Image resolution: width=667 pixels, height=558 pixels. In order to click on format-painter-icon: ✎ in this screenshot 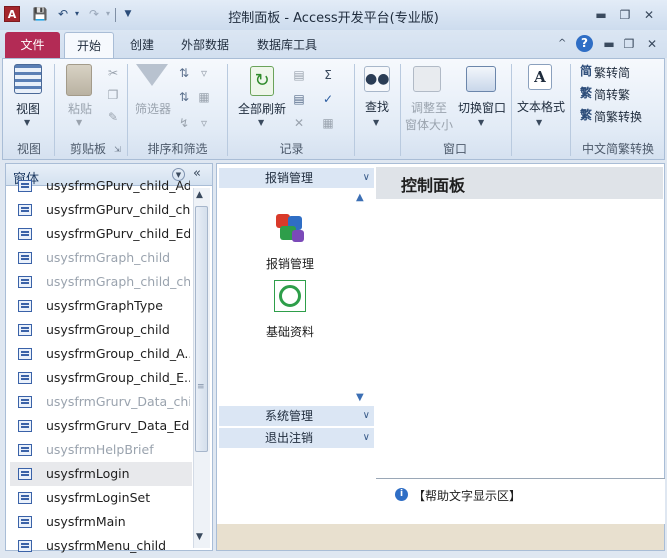, I will do `click(113, 117)`.